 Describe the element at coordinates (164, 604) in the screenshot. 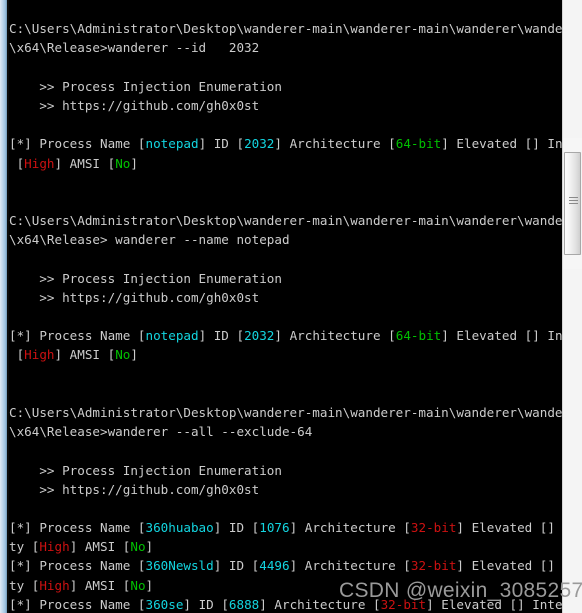

I see `console-text-span: 360se` at that location.